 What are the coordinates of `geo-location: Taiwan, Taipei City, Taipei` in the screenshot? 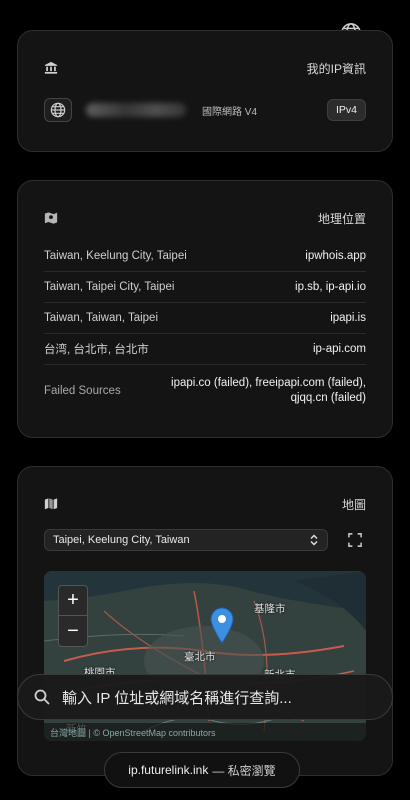 It's located at (109, 287).